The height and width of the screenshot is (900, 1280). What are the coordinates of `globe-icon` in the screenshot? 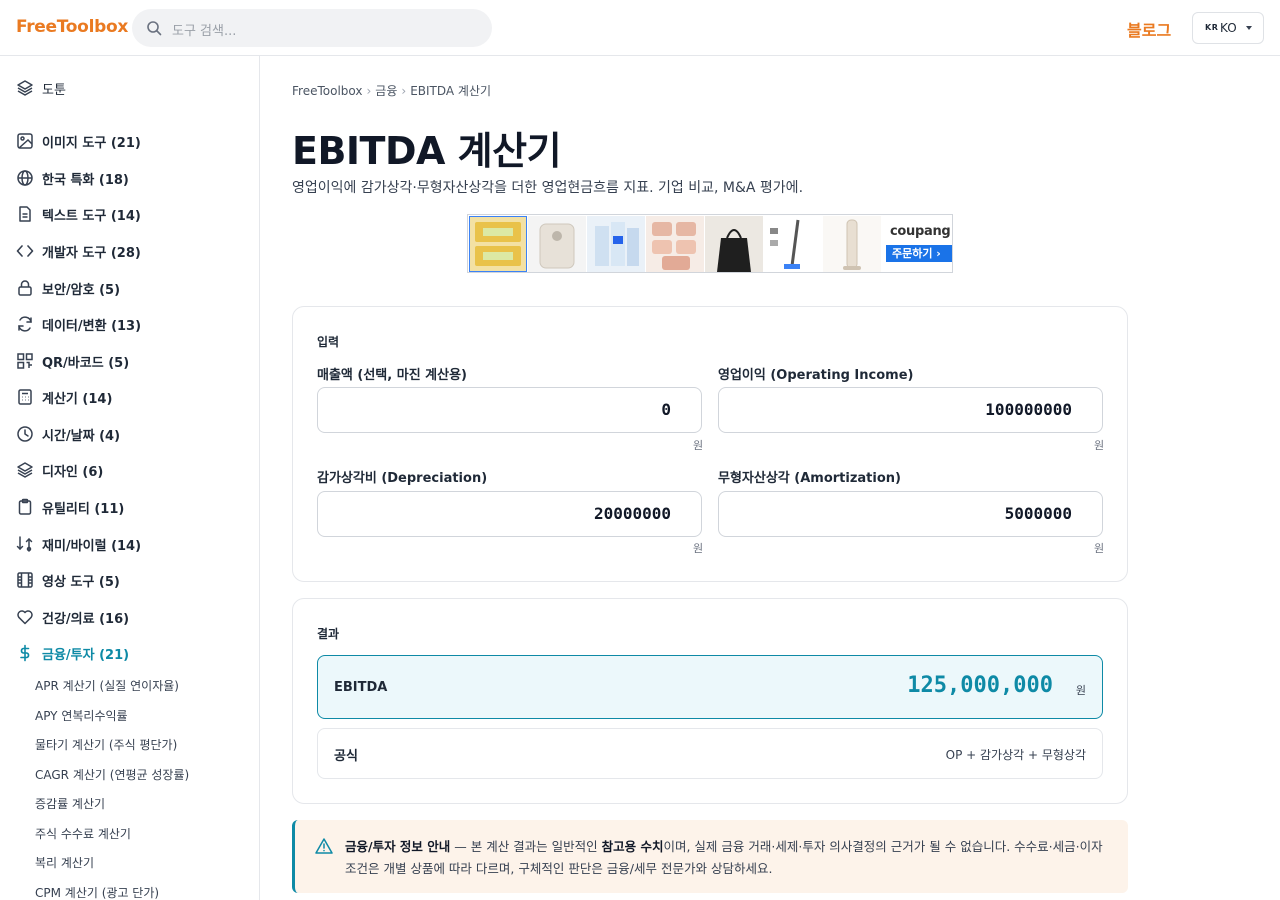 It's located at (25, 178).